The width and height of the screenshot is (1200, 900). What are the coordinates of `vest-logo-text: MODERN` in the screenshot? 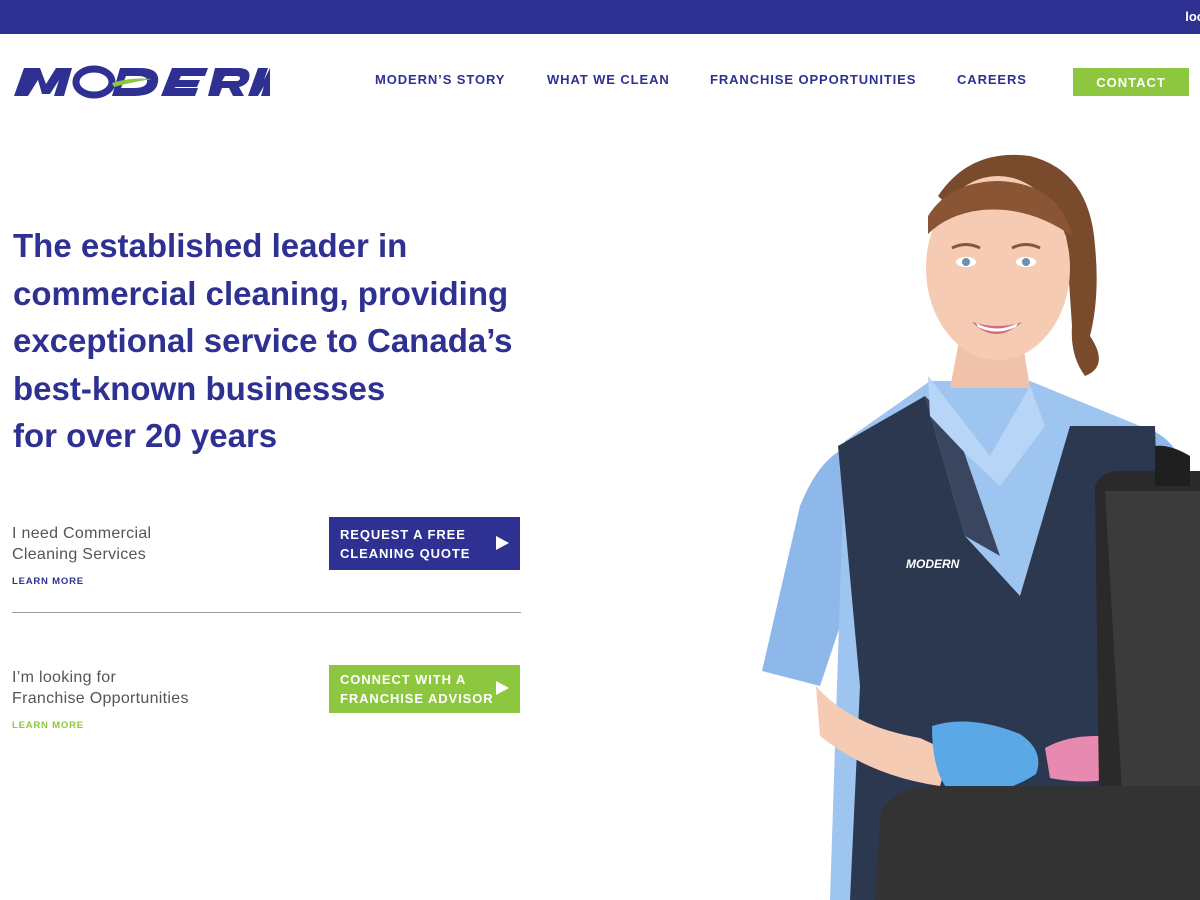 It's located at (933, 564).